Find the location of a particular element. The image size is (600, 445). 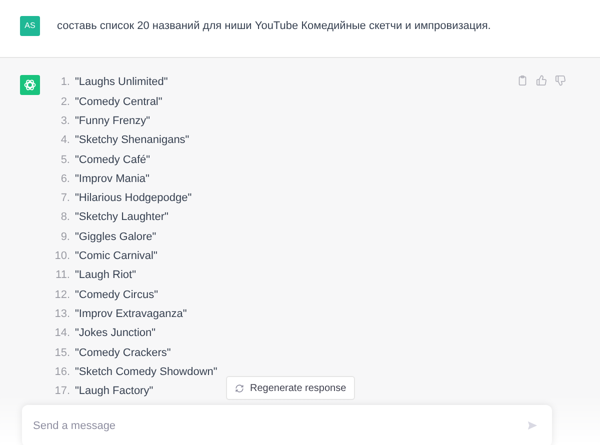

list-item: "Comedy Circus" is located at coordinates (116, 295).